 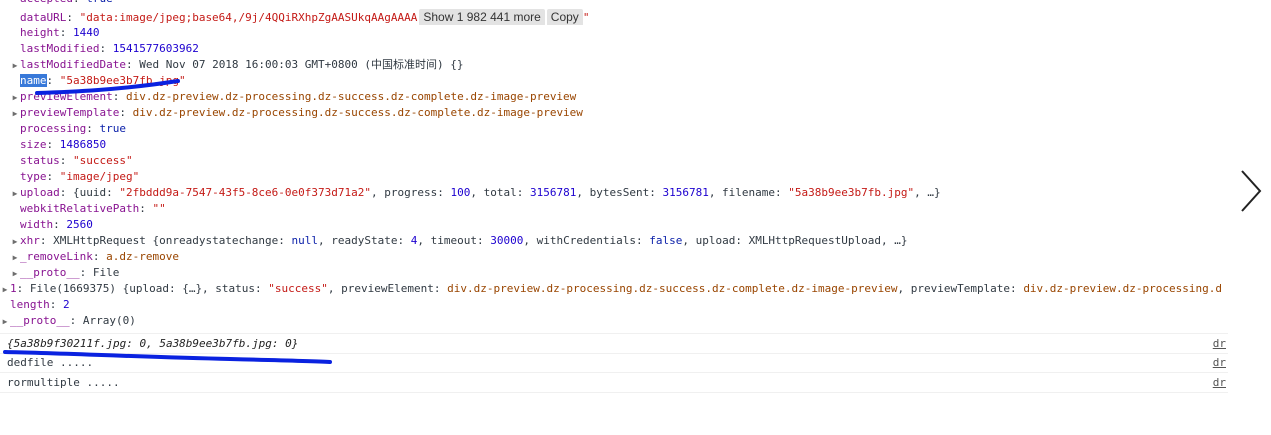 I want to click on prop-width: width: 2560, so click(x=56, y=224).